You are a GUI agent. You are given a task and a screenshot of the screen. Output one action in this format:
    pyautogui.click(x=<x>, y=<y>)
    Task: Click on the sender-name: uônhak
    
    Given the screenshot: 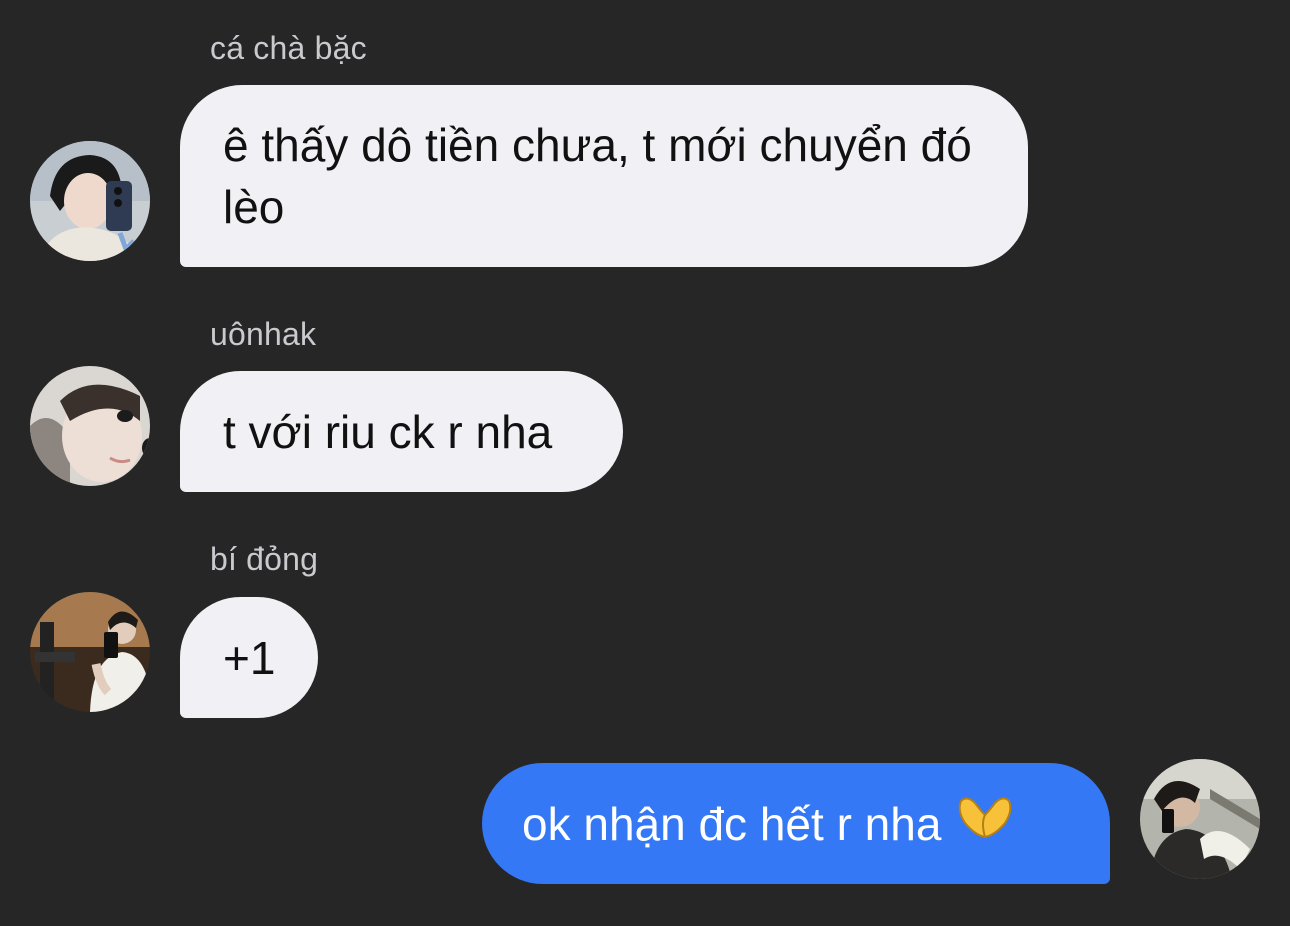 What is the action you would take?
    pyautogui.click(x=263, y=334)
    